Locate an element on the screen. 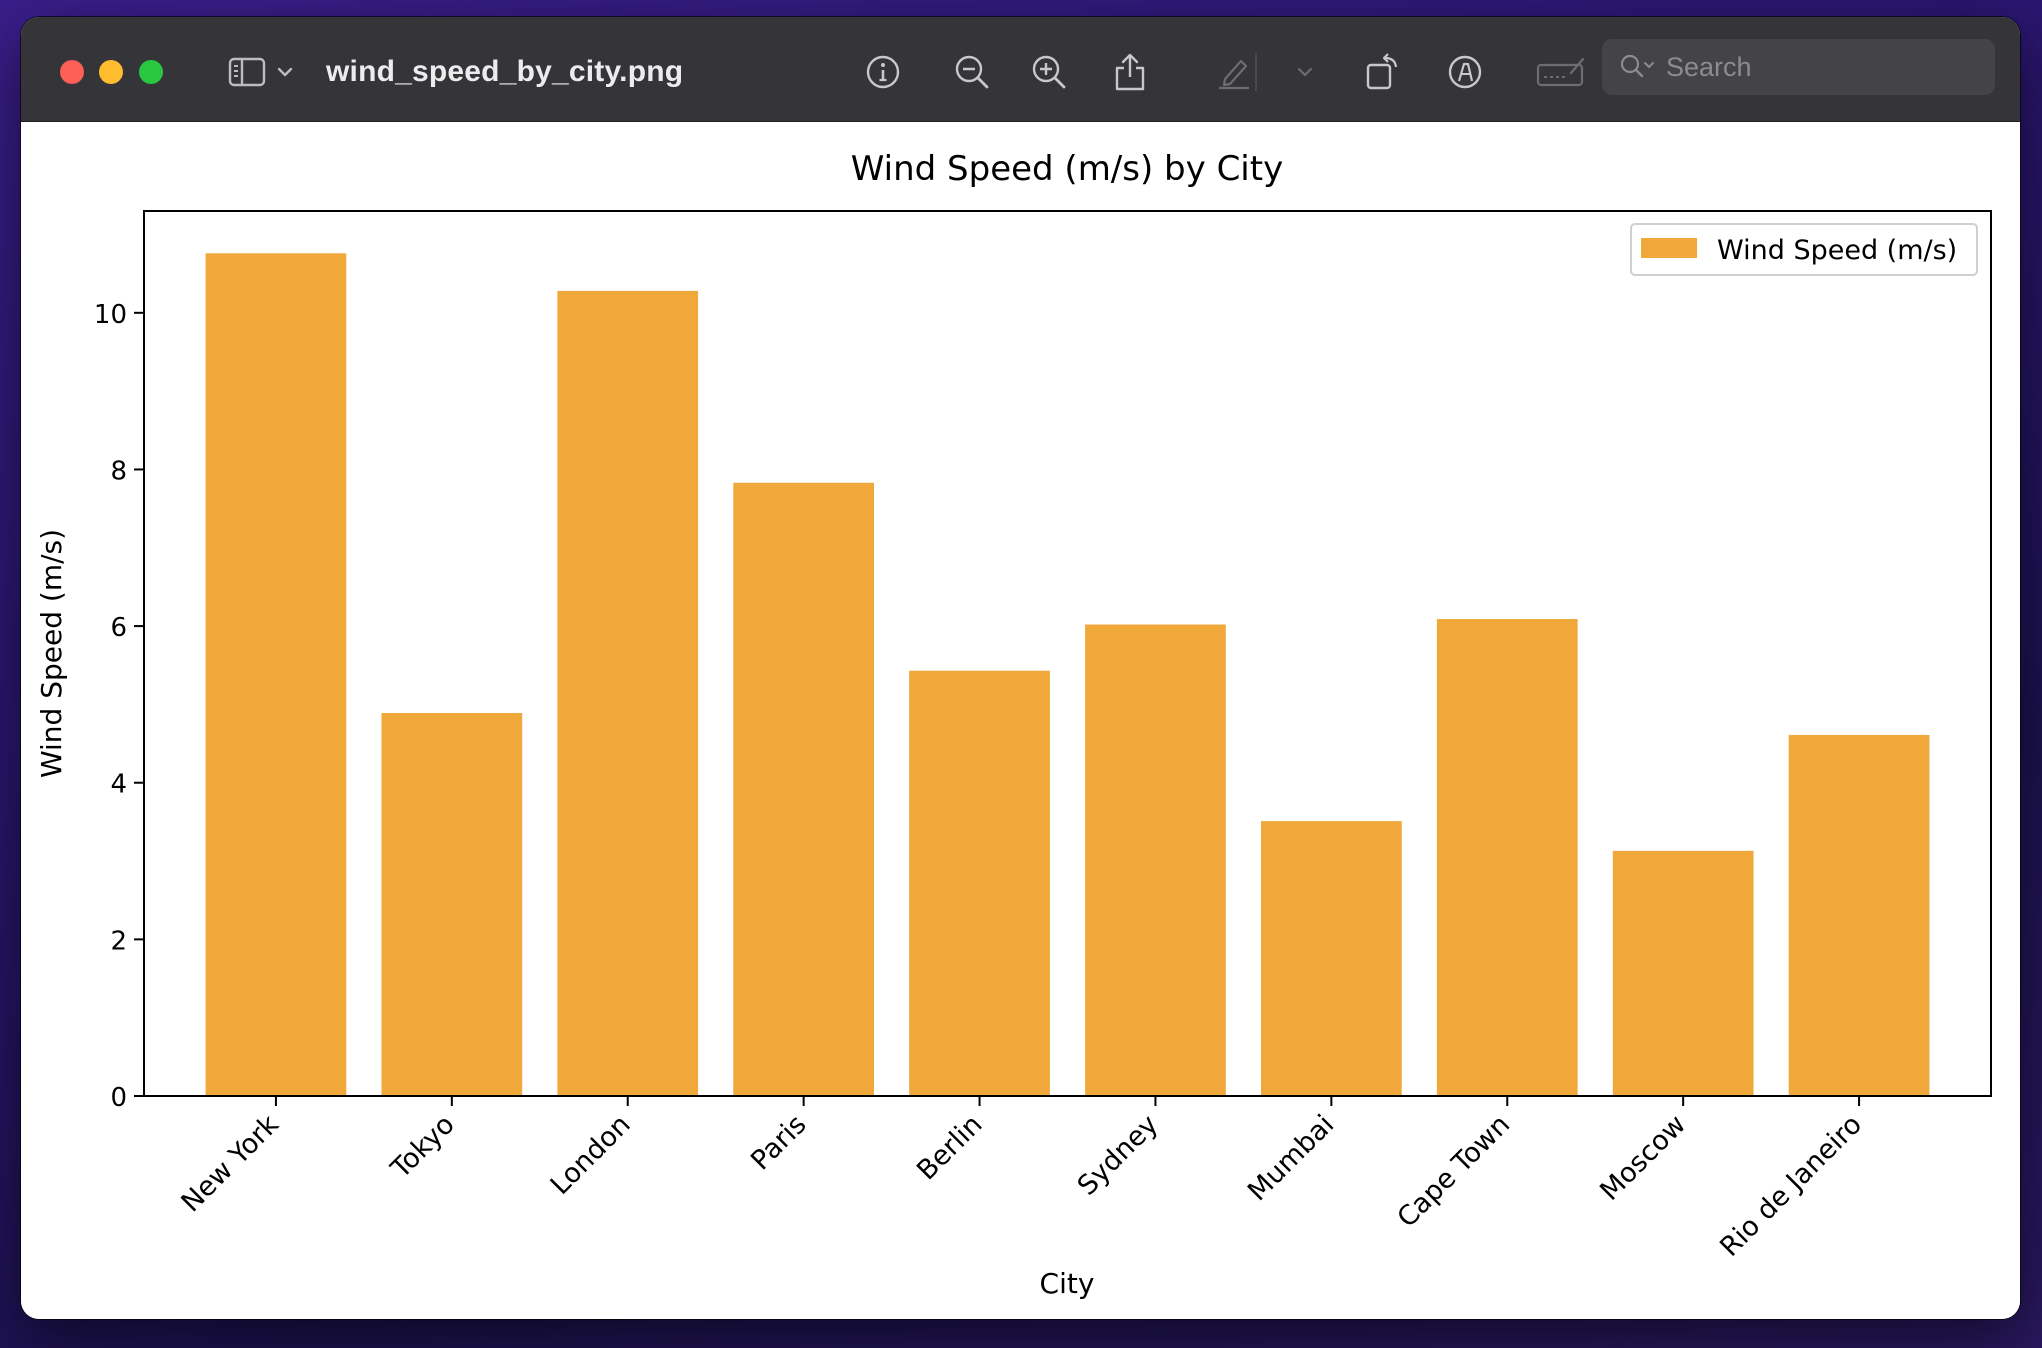 This screenshot has width=2042, height=1348. signature-icon is located at coordinates (1560, 72).